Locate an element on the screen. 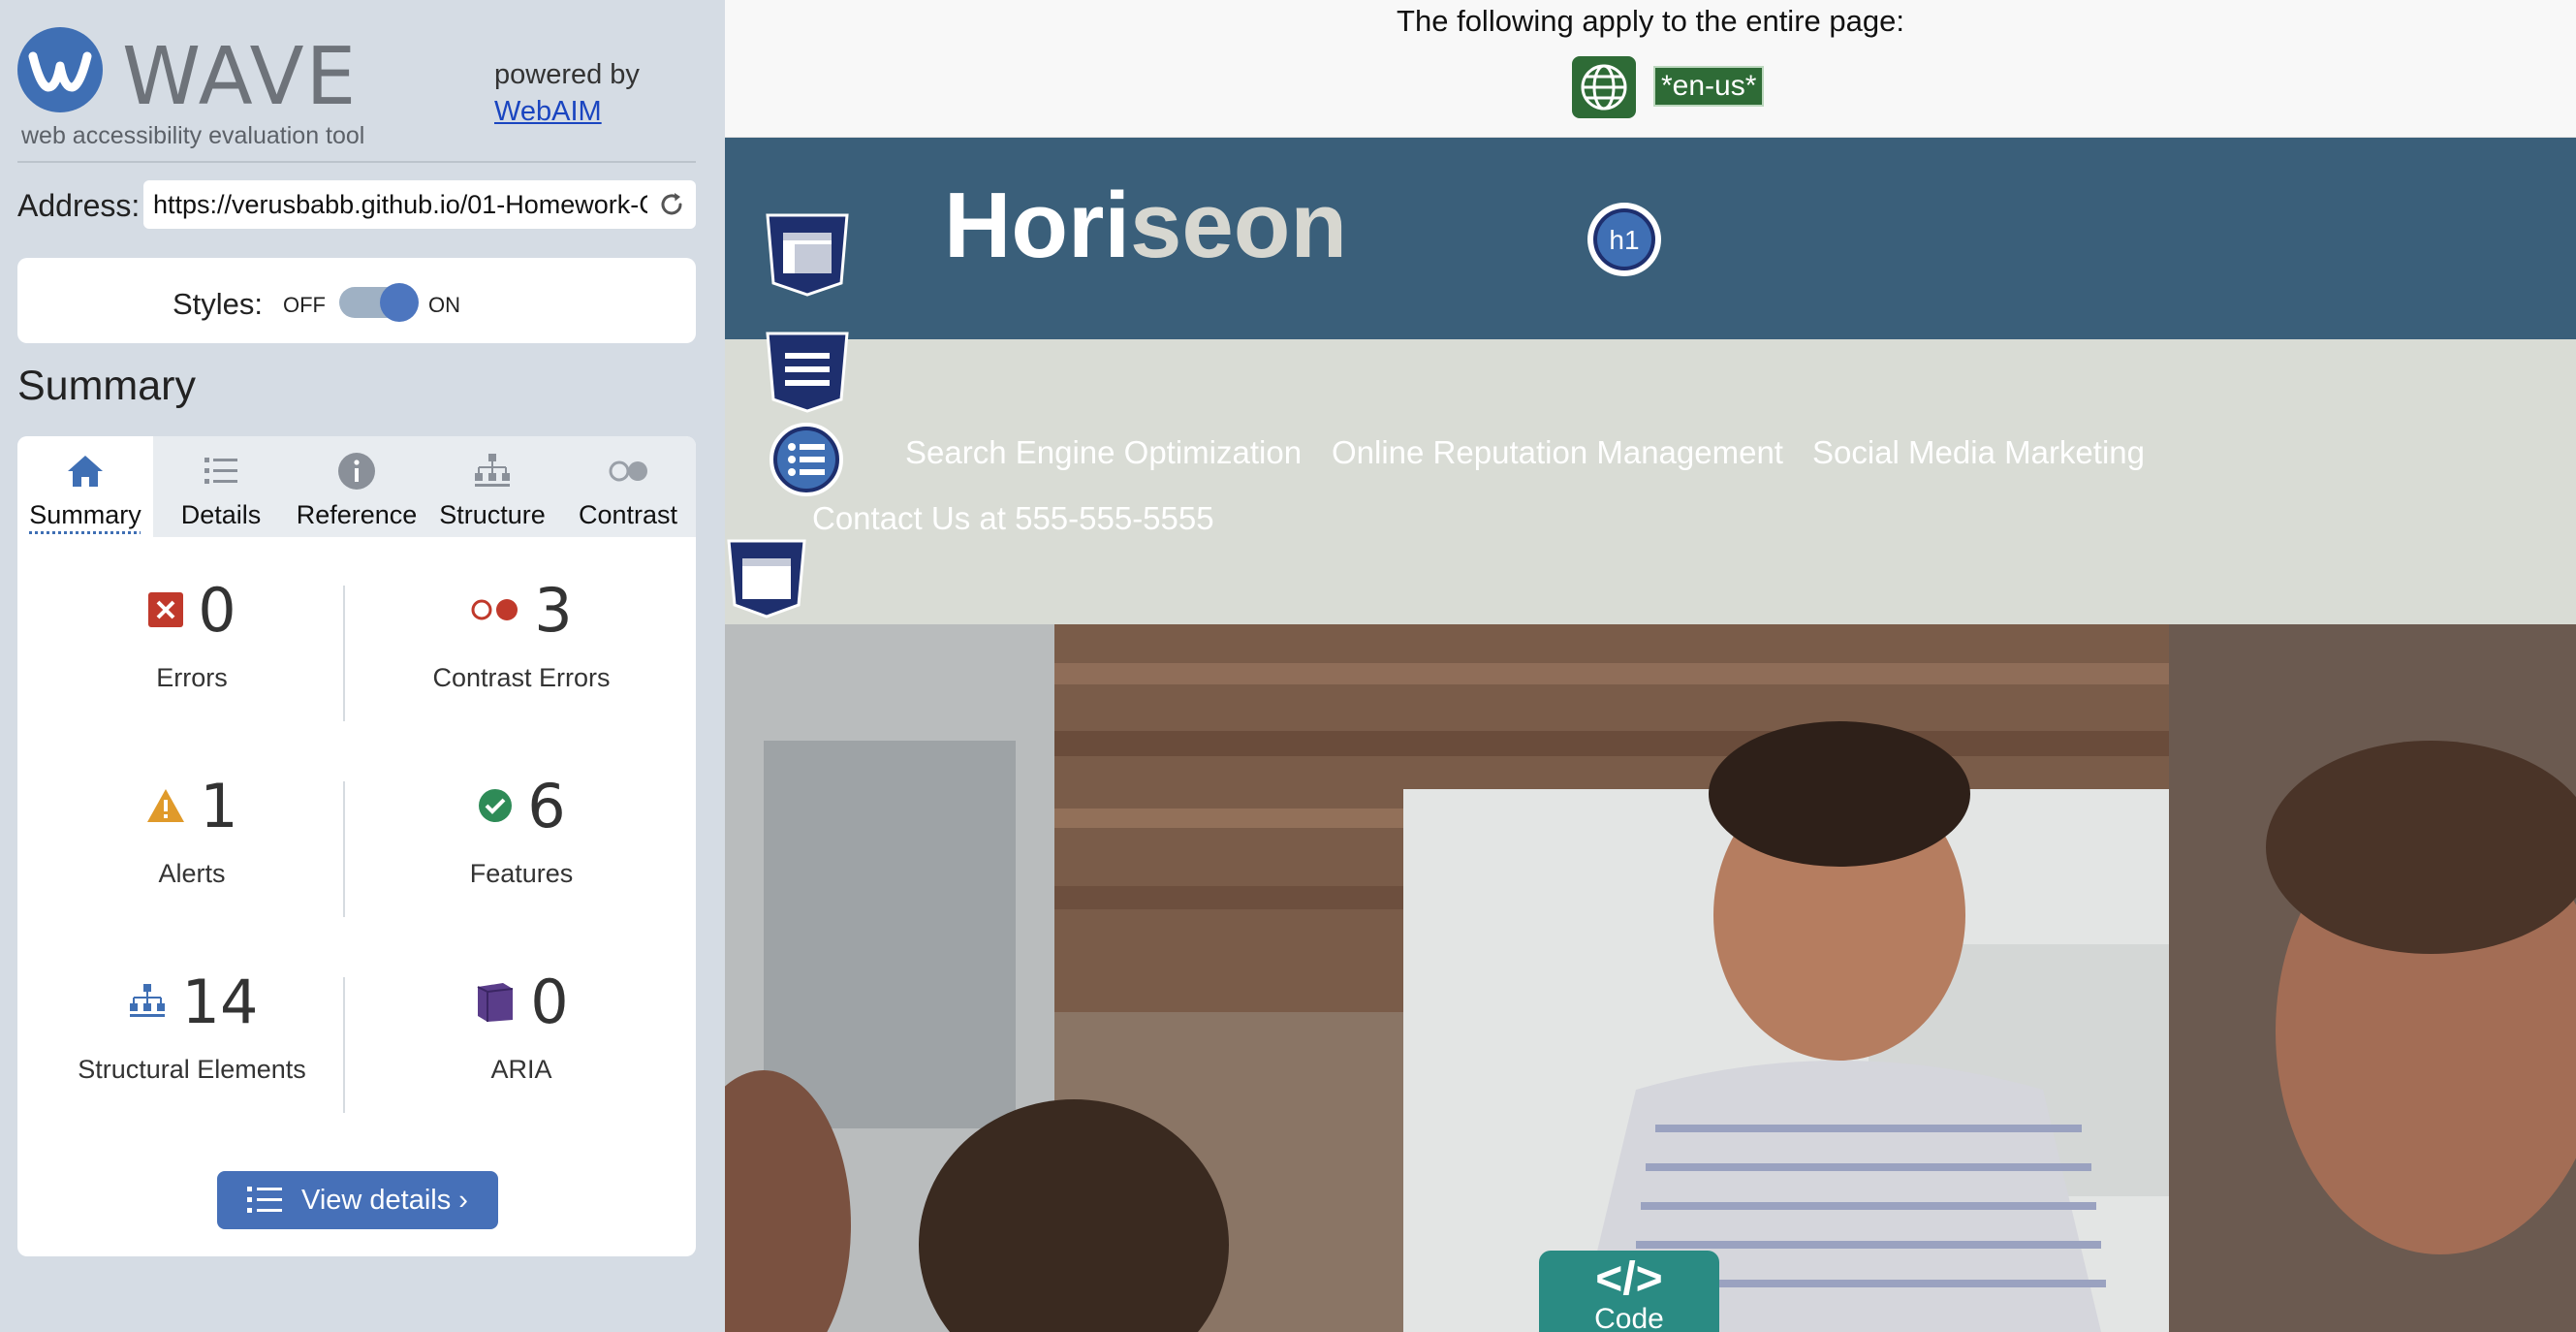  stat-features: 6 Features is located at coordinates (521, 839).